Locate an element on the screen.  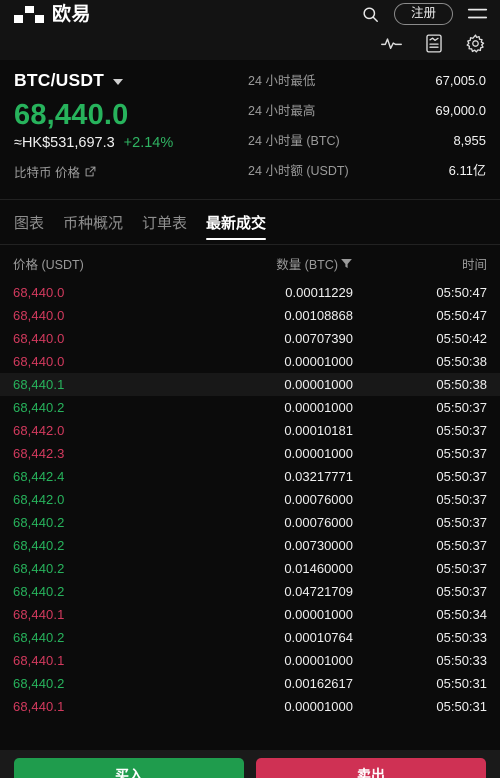
register-button: 注册 is located at coordinates (423, 14).